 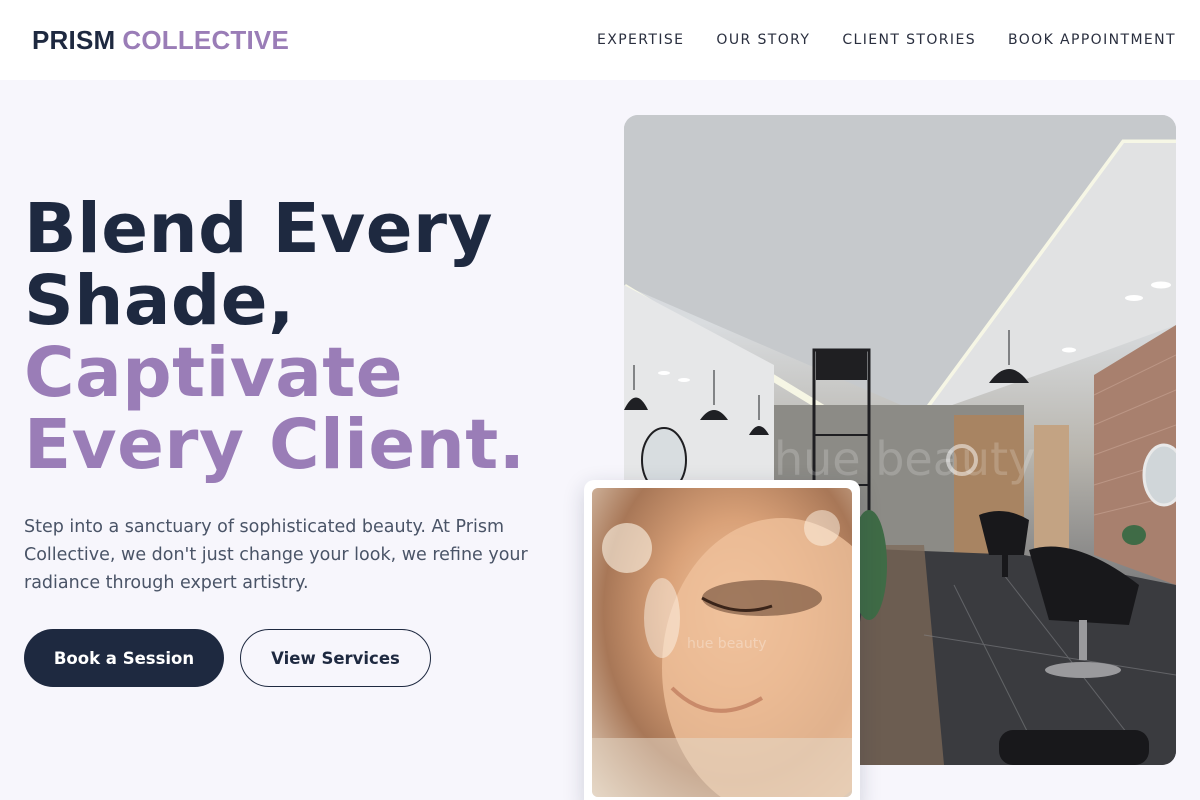 I want to click on makeup-photo-frame: hue beauty, so click(x=722, y=640).